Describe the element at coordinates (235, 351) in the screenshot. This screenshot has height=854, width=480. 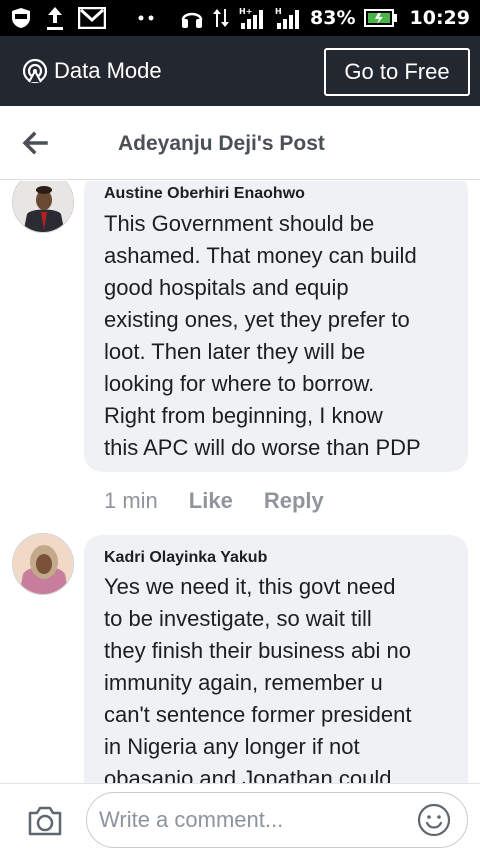
I see `comment-line: loot. Then later they will be` at that location.